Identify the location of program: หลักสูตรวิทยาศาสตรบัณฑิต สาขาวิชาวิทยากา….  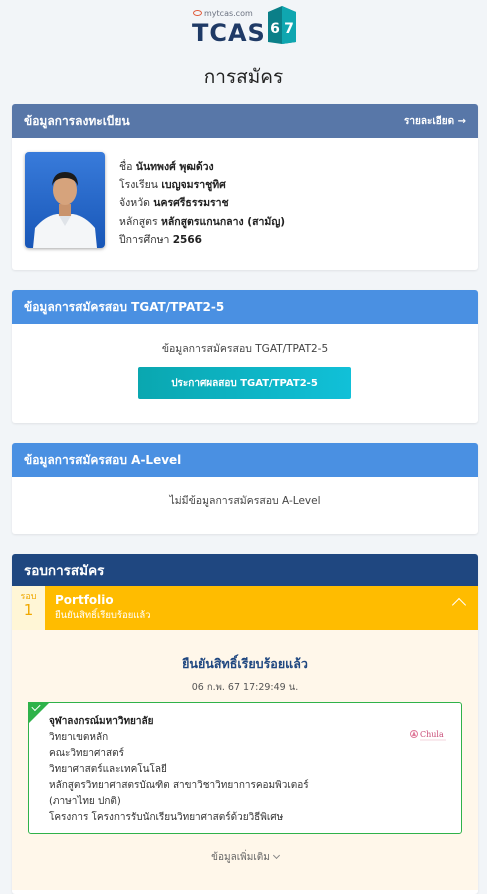
(179, 785).